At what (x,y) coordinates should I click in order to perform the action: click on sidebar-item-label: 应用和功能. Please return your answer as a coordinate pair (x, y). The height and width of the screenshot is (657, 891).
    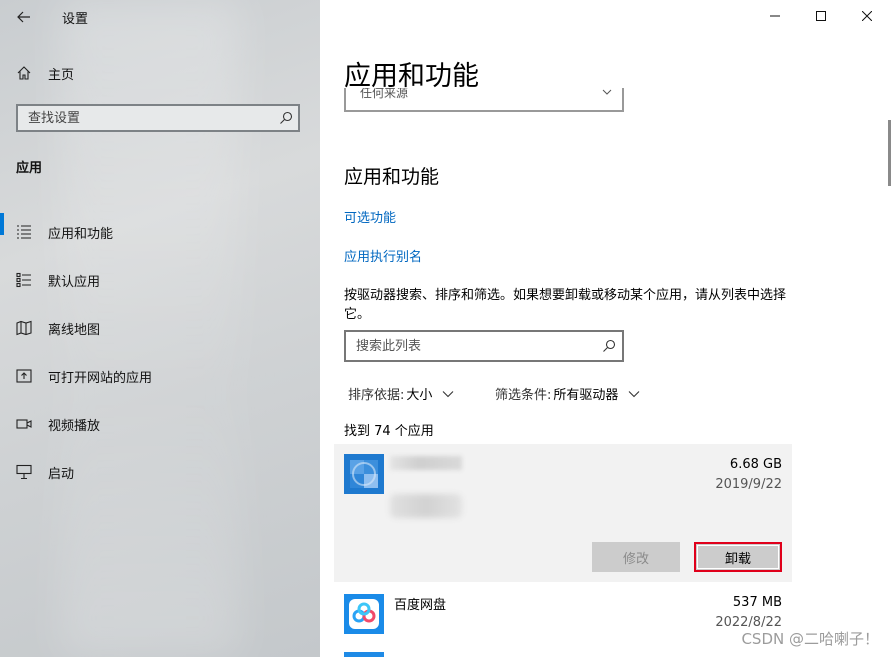
    Looking at the image, I should click on (81, 234).